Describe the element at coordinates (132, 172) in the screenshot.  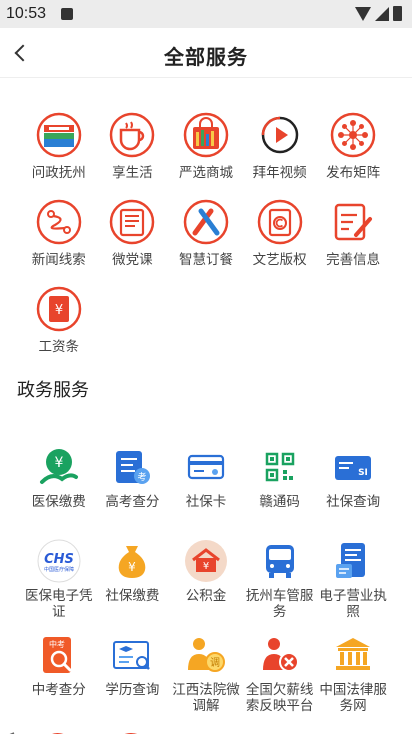
I see `service-label: 享生活` at that location.